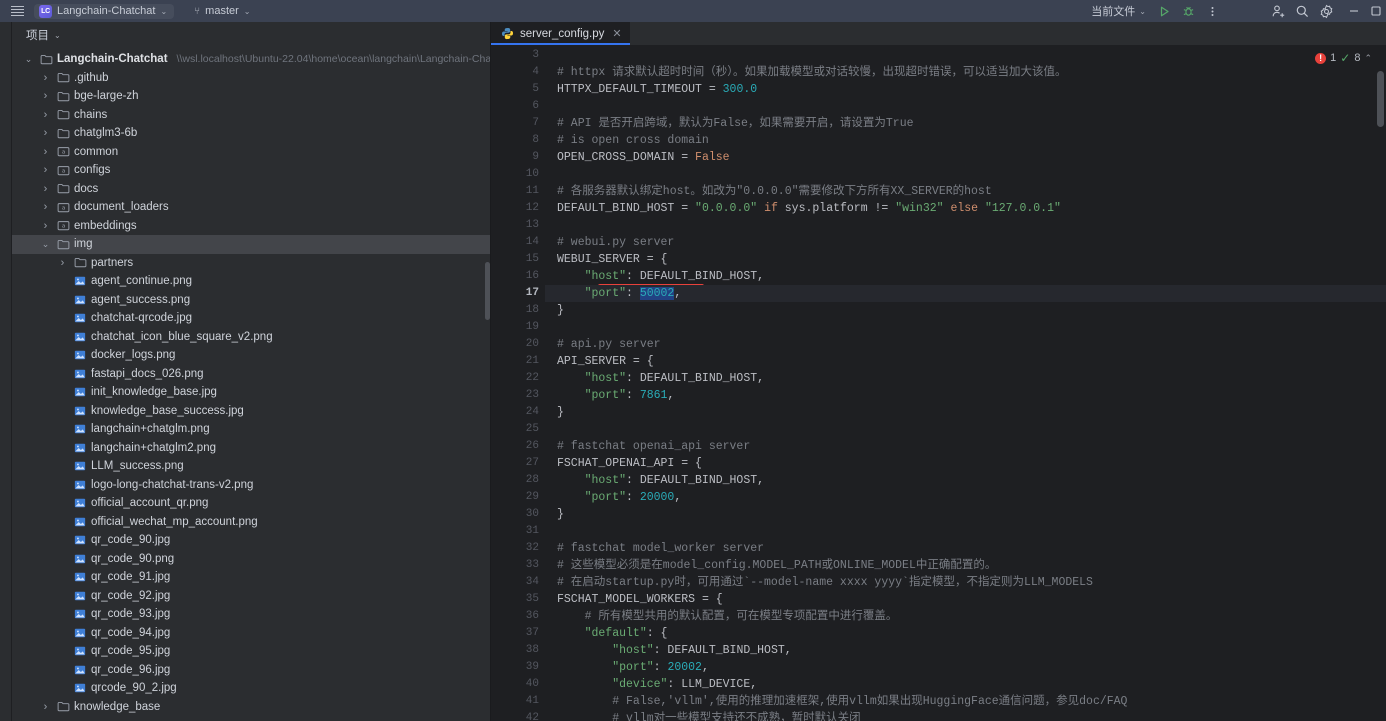  Describe the element at coordinates (1164, 11) in the screenshot. I see `run-icon` at that location.